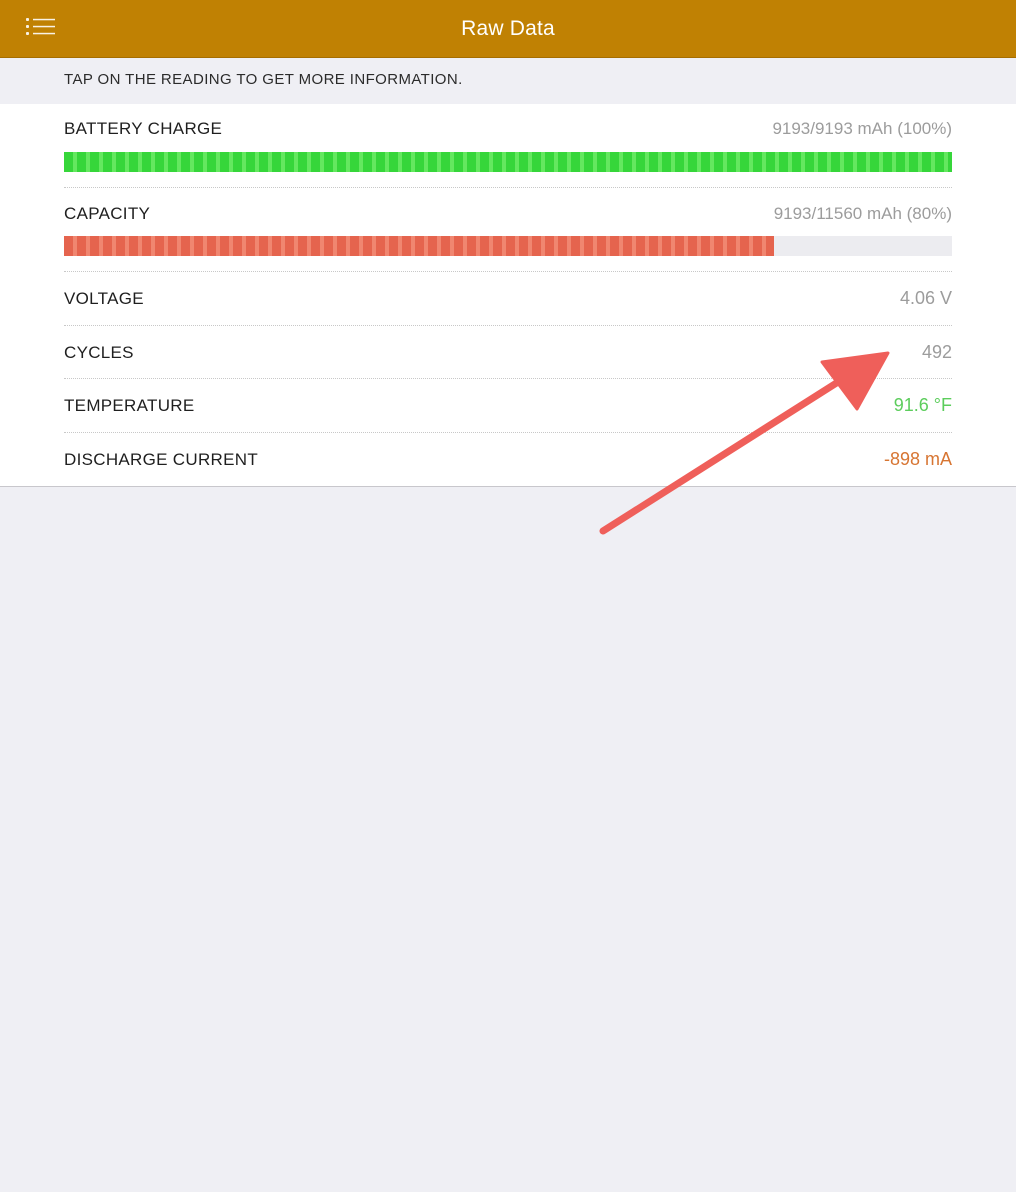 The width and height of the screenshot is (1016, 1192). I want to click on capacity-bar, so click(508, 246).